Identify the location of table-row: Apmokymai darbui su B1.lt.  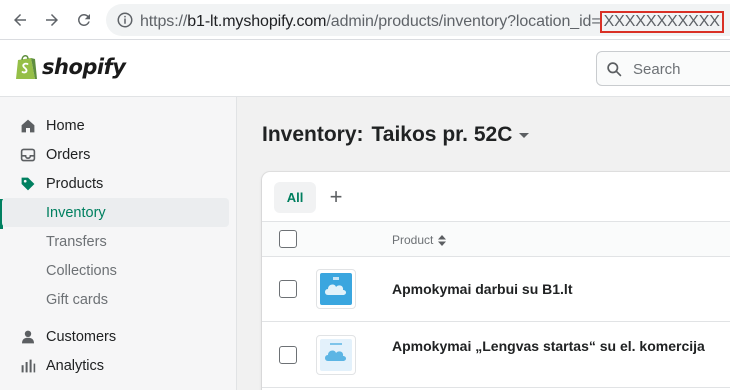
(496, 289).